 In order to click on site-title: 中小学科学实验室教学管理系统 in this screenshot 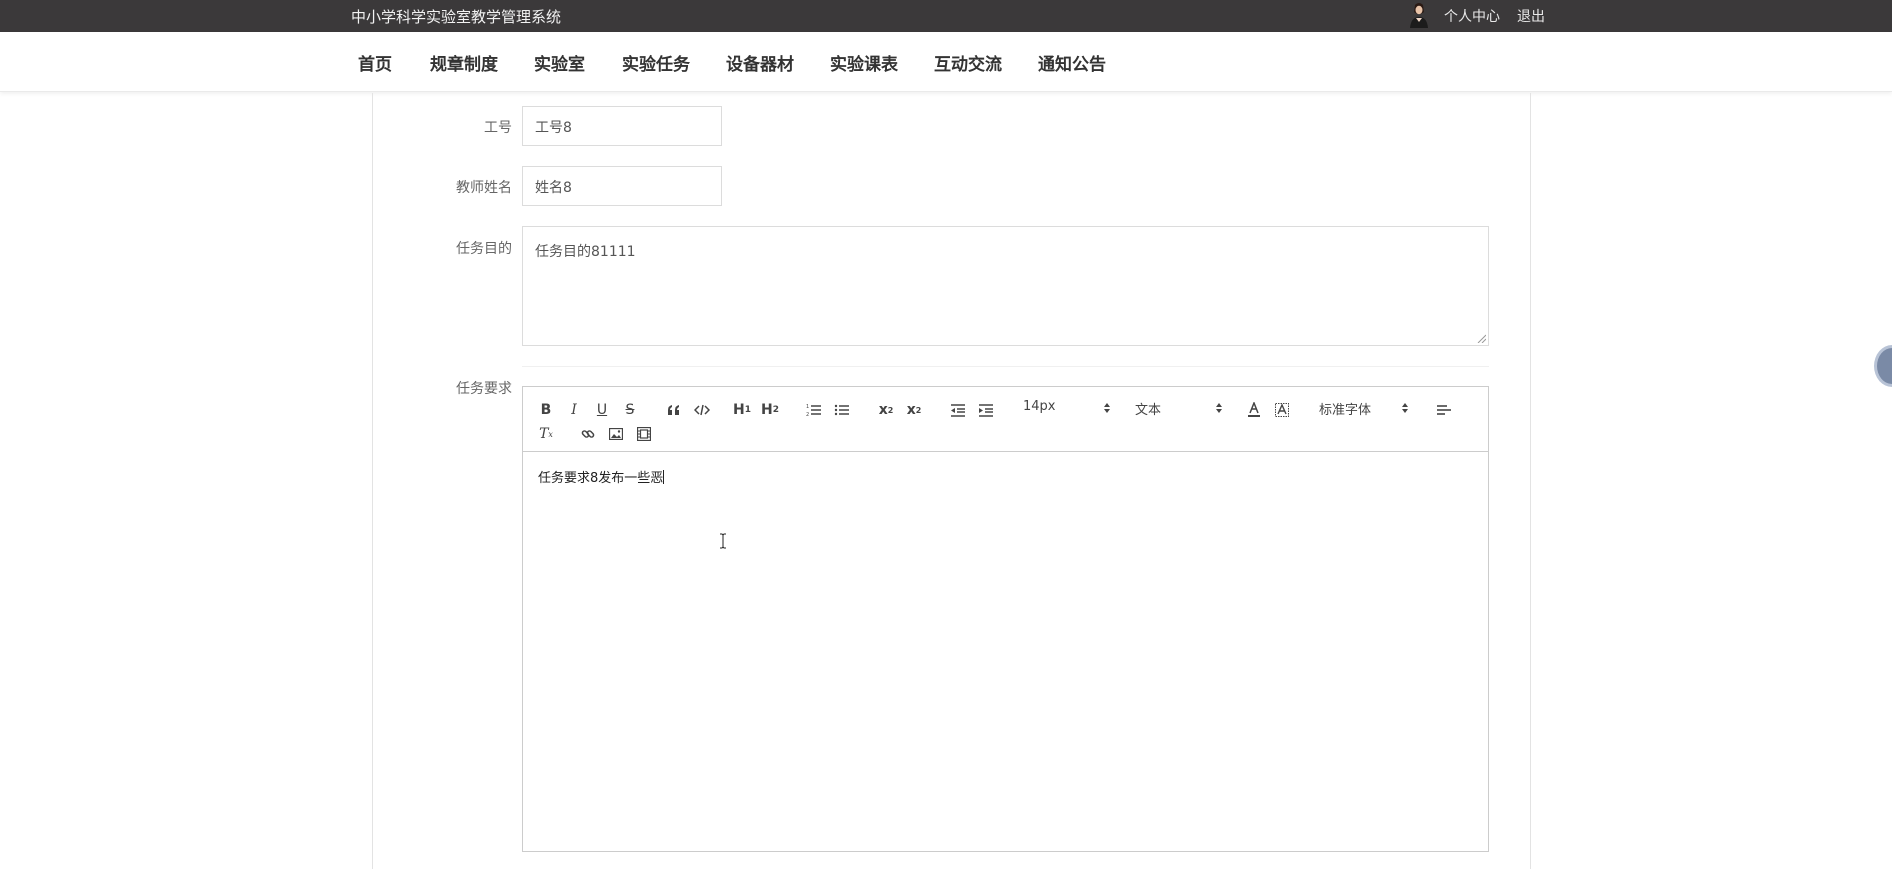, I will do `click(456, 17)`.